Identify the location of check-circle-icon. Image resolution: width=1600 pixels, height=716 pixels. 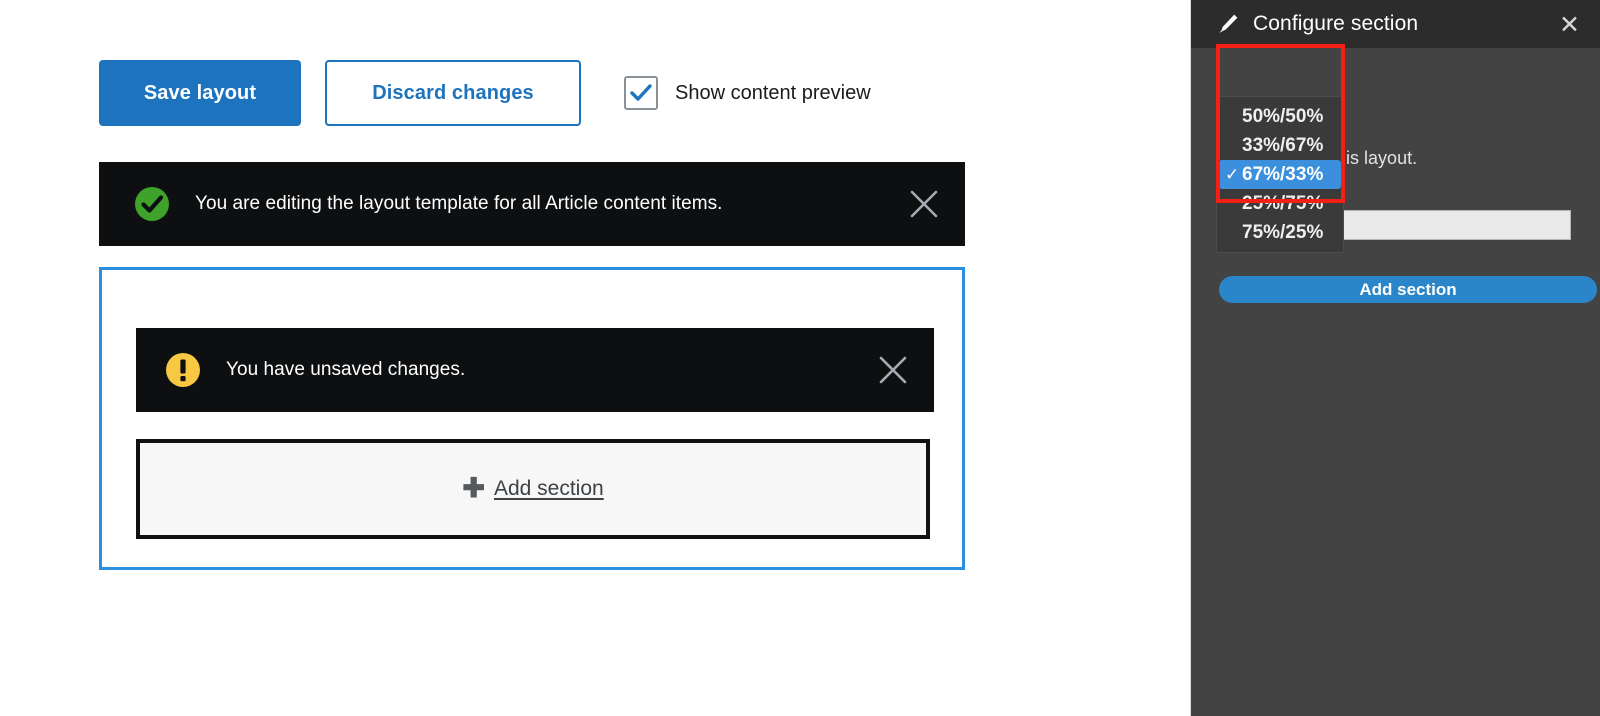
(152, 204).